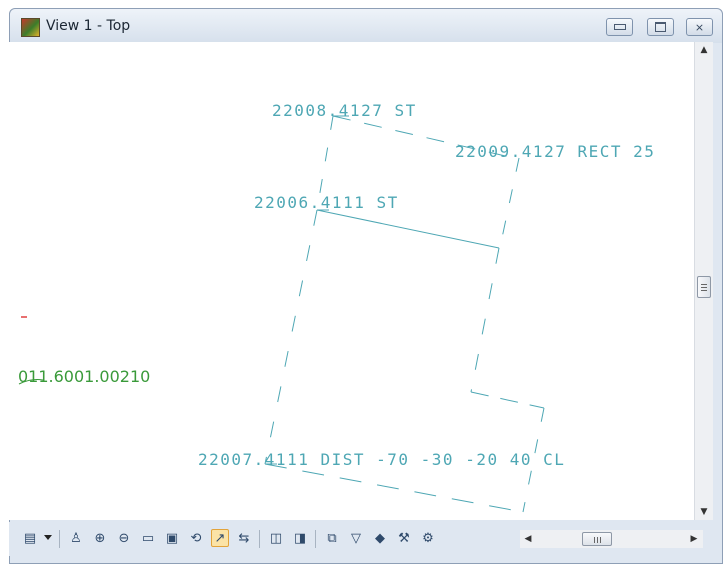 The image size is (723, 564). I want to click on maximize-button, so click(660, 27).